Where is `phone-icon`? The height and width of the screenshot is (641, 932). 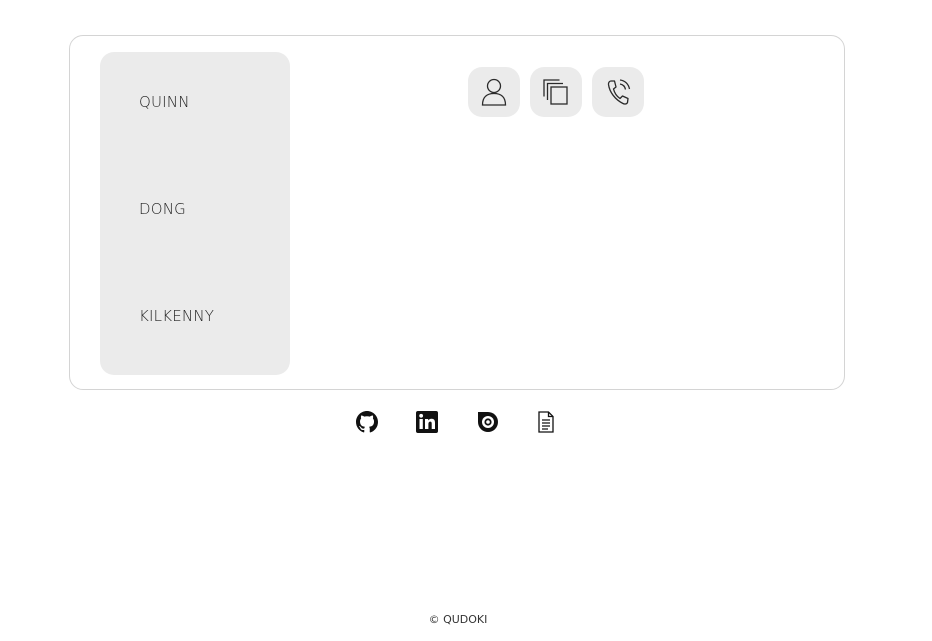
phone-icon is located at coordinates (619, 92).